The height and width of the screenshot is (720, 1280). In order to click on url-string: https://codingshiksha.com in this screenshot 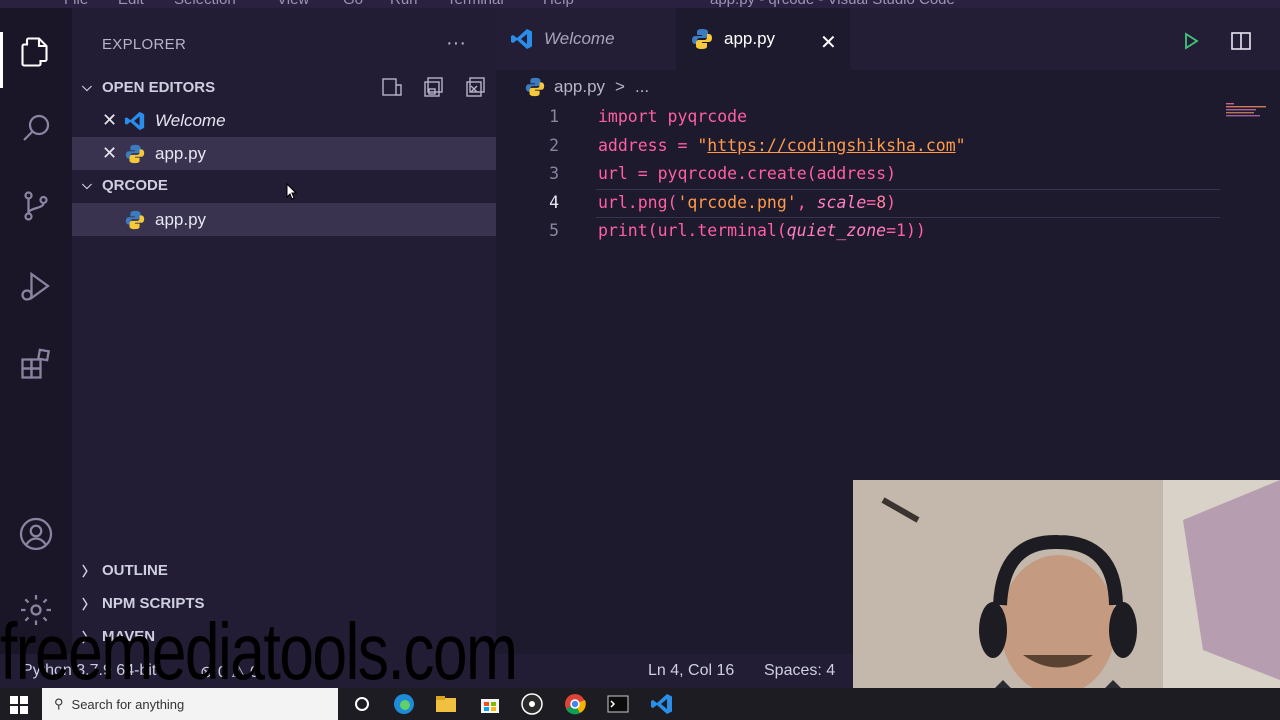, I will do `click(831, 145)`.